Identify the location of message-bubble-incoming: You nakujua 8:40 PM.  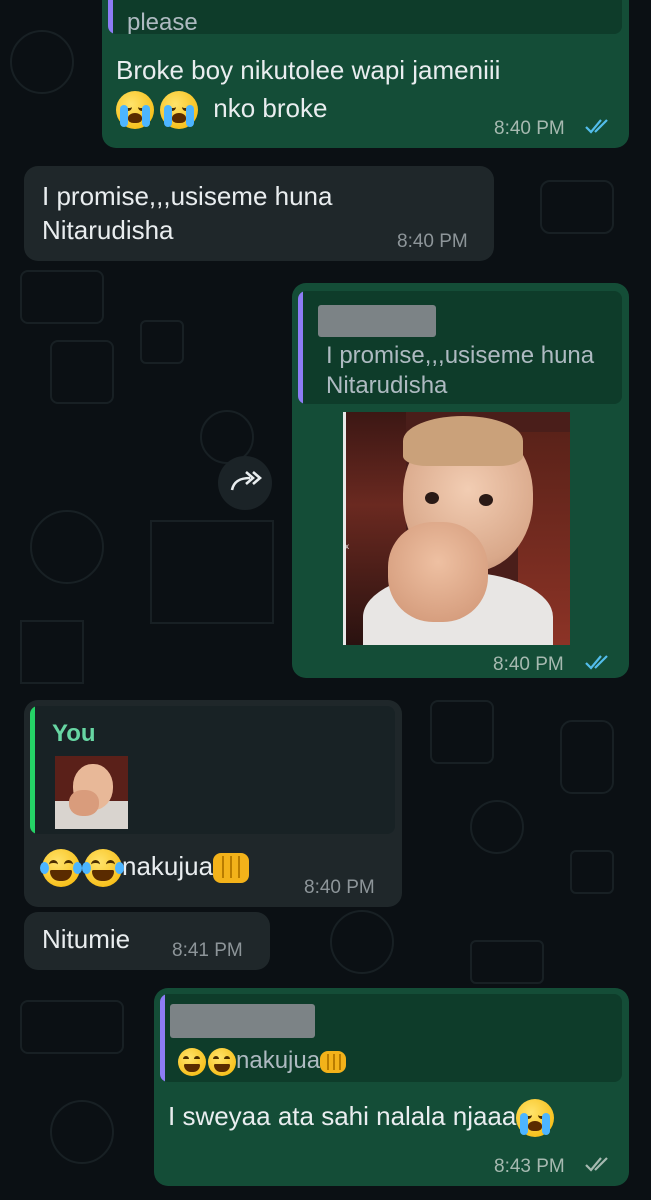
(213, 803).